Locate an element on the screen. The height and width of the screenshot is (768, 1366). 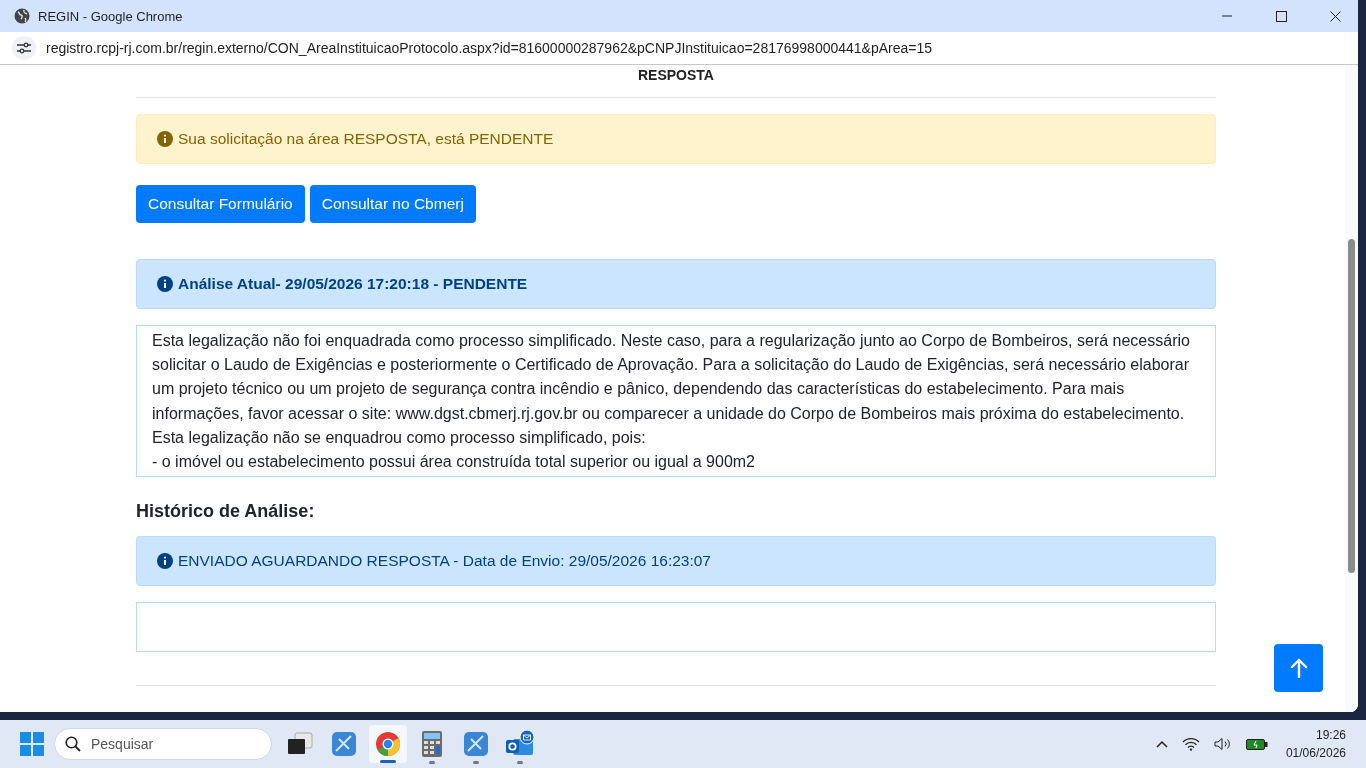
section-heading: RESPOSTA is located at coordinates (676, 75).